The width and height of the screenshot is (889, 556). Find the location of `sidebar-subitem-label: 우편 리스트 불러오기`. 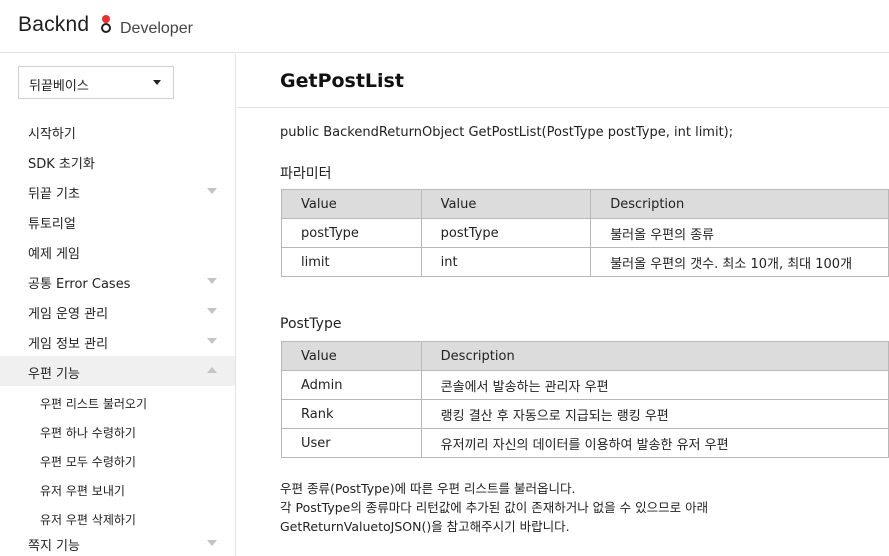

sidebar-subitem-label: 우편 리스트 불러오기 is located at coordinates (93, 404).